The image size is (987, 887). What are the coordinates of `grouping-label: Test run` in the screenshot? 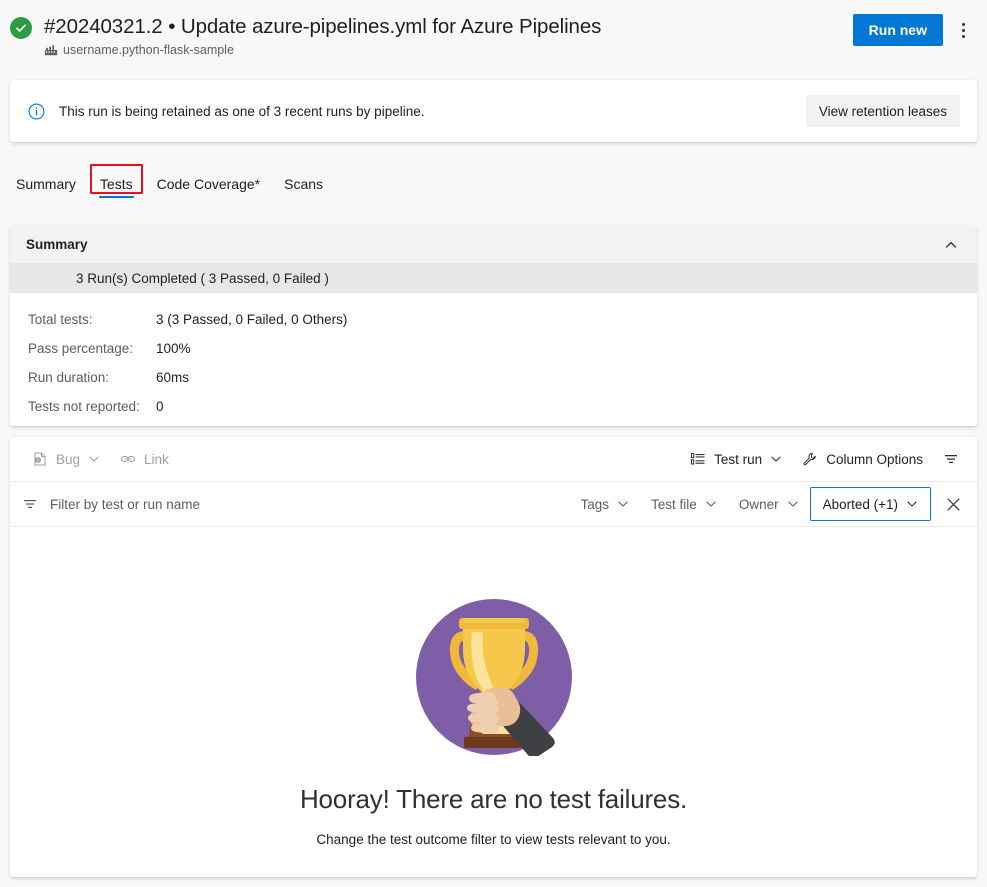 It's located at (738, 459).